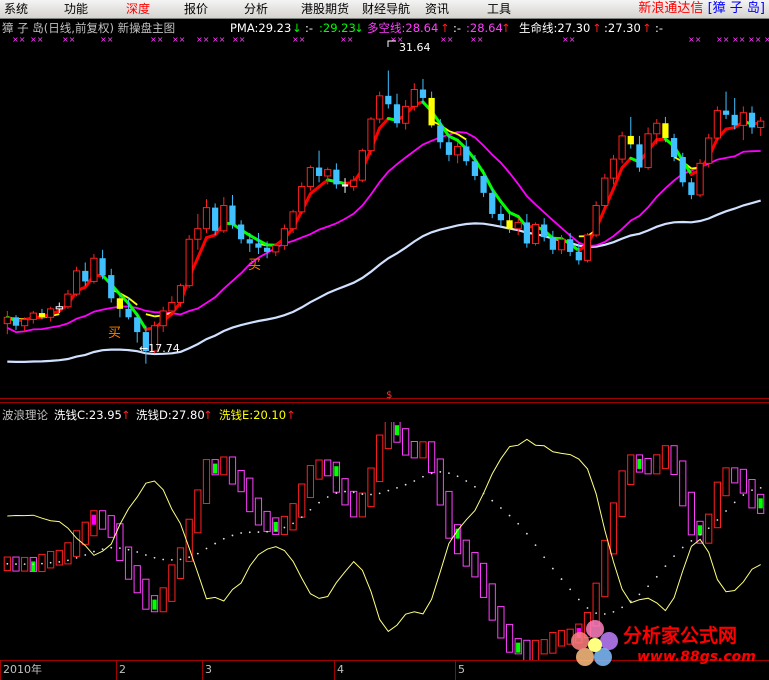 This screenshot has height=680, width=769. Describe the element at coordinates (595, 645) in the screenshot. I see `flower-logo-icon` at that location.